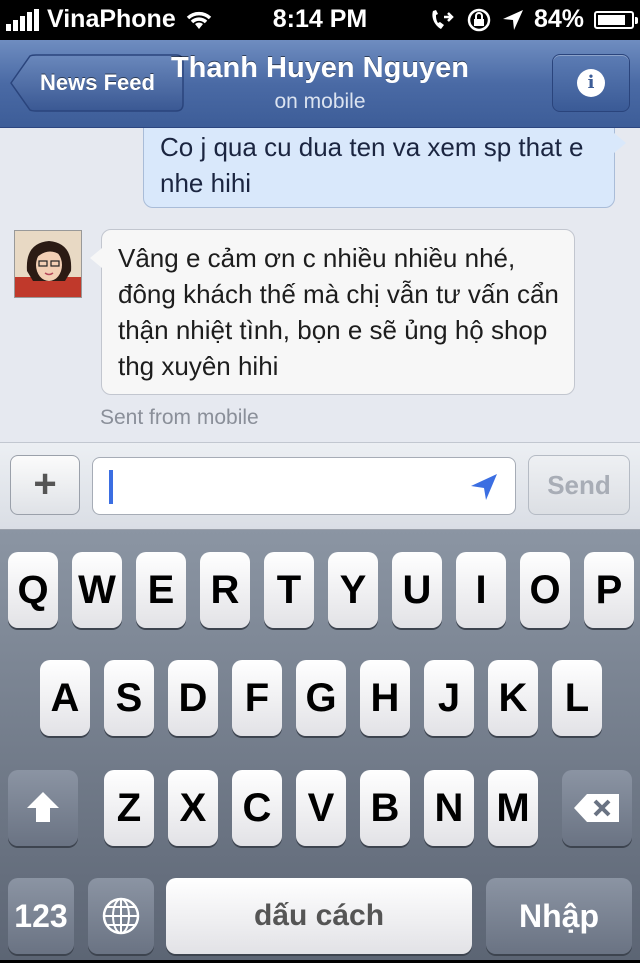 The height and width of the screenshot is (963, 640). I want to click on battery-percent: 84%, so click(558, 19).